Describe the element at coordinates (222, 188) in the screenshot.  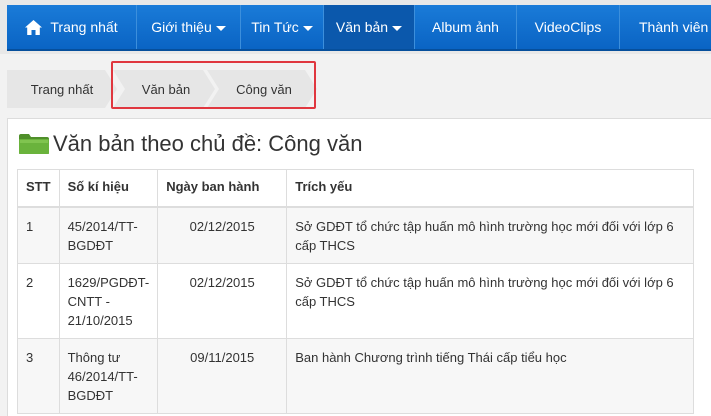
I see `column-header-issue-date: Ngày ban hành` at that location.